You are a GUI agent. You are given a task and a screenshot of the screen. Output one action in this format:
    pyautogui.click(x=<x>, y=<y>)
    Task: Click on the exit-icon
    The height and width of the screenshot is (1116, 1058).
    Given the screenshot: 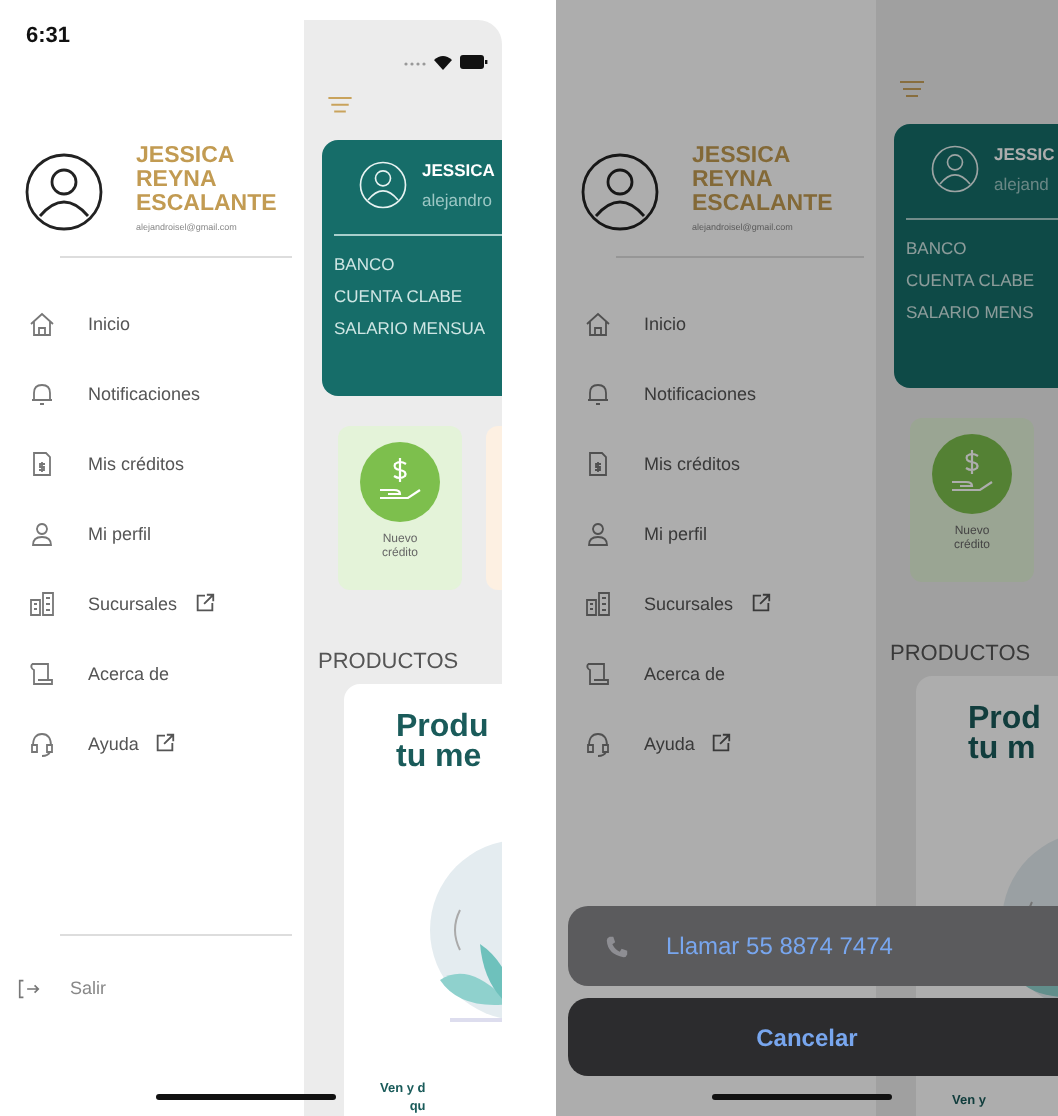 What is the action you would take?
    pyautogui.click(x=29, y=988)
    